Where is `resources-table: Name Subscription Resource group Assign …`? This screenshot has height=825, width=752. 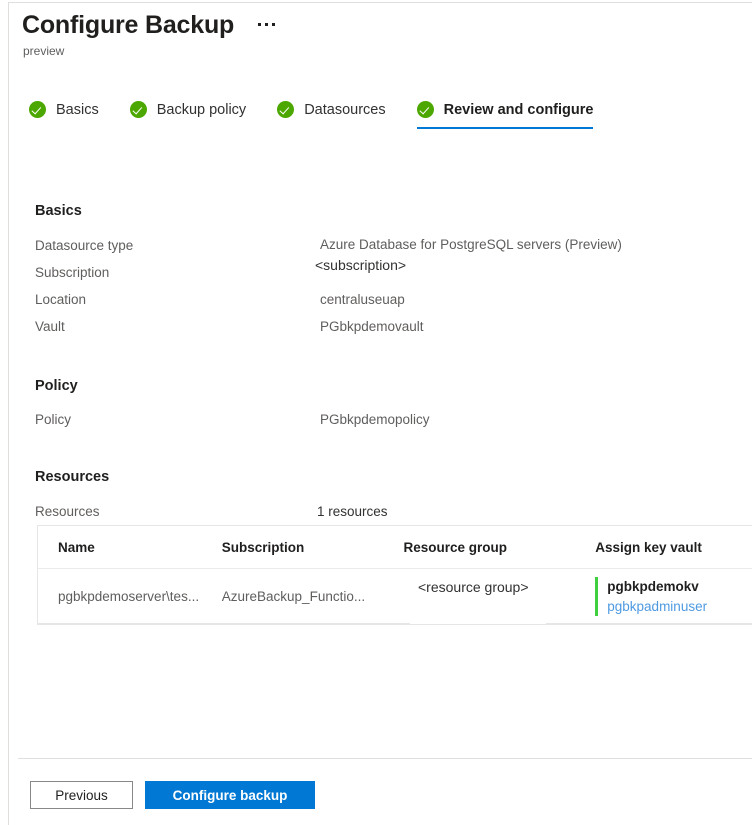
resources-table: Name Subscription Resource group Assign … is located at coordinates (394, 575).